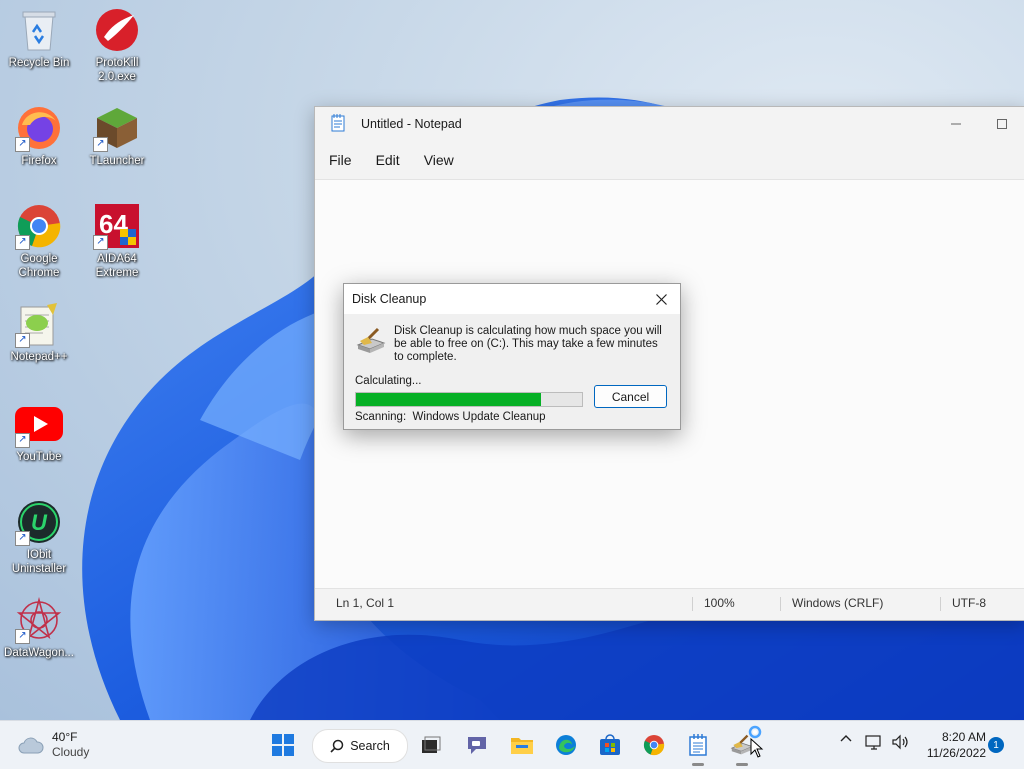 This screenshot has width=1024, height=769. Describe the element at coordinates (956, 753) in the screenshot. I see `clock-date: 11/26/2022` at that location.